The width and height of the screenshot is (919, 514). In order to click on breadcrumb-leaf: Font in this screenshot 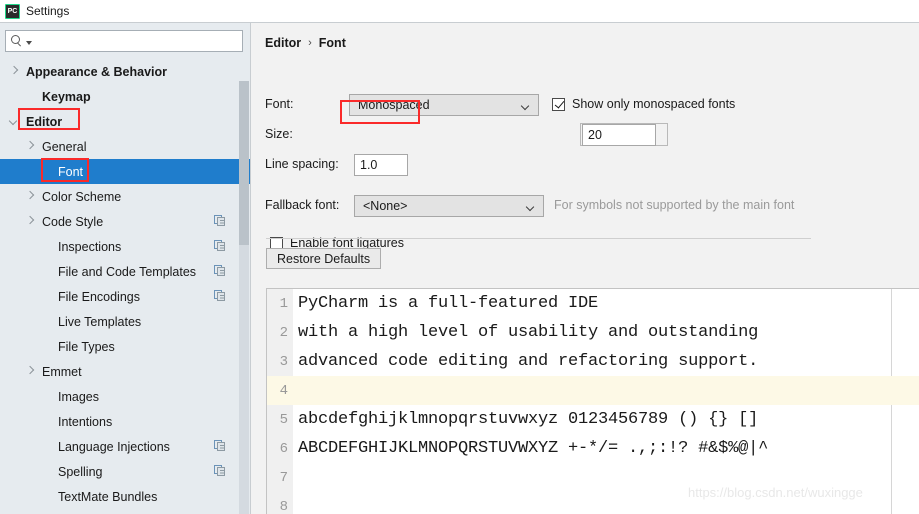, I will do `click(332, 43)`.